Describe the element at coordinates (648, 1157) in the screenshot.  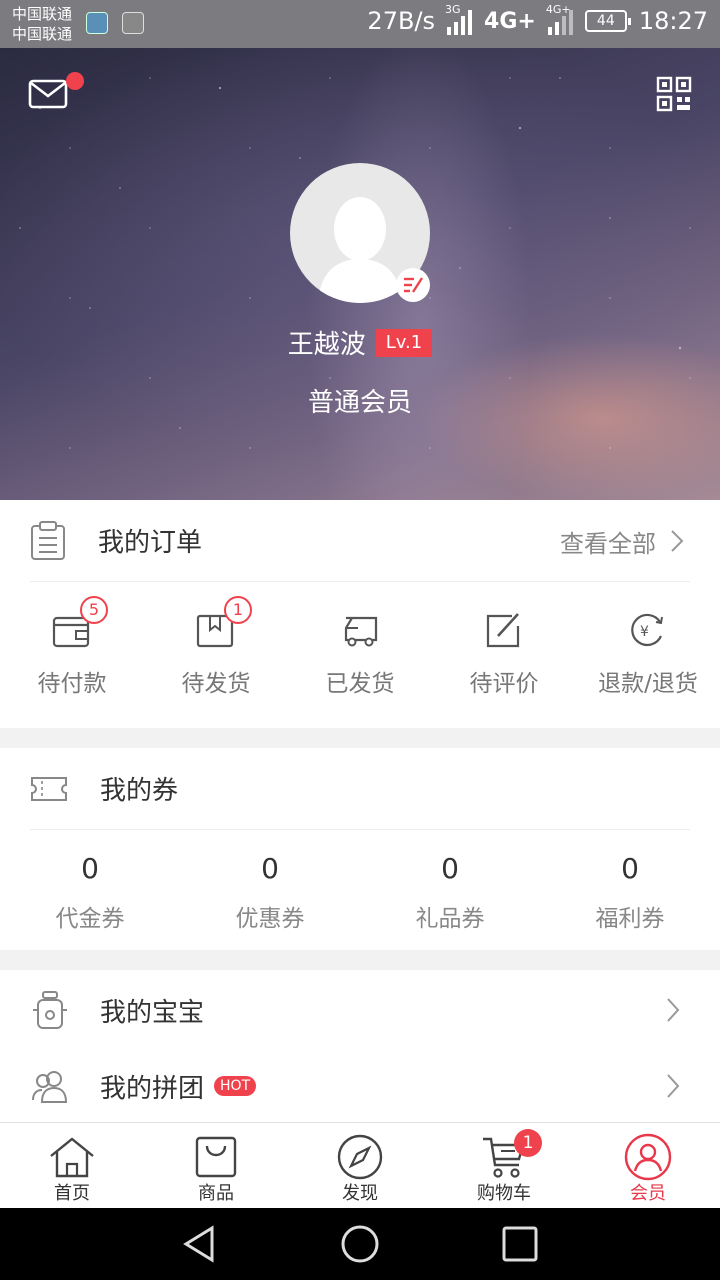
I see `member-icon` at that location.